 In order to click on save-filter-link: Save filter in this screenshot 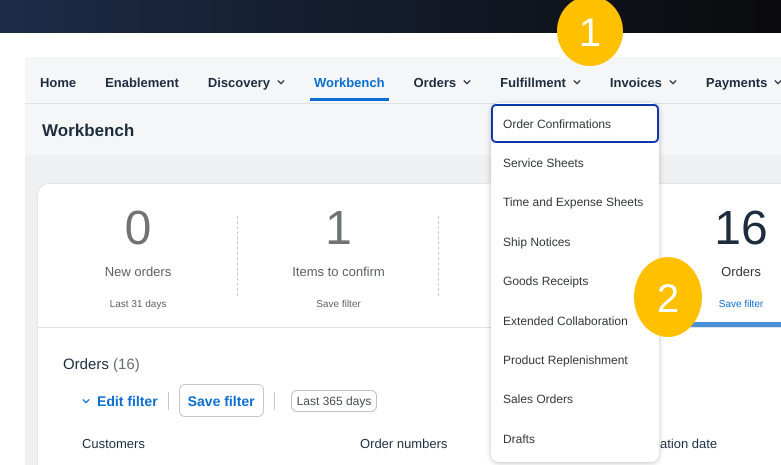, I will do `click(741, 304)`.